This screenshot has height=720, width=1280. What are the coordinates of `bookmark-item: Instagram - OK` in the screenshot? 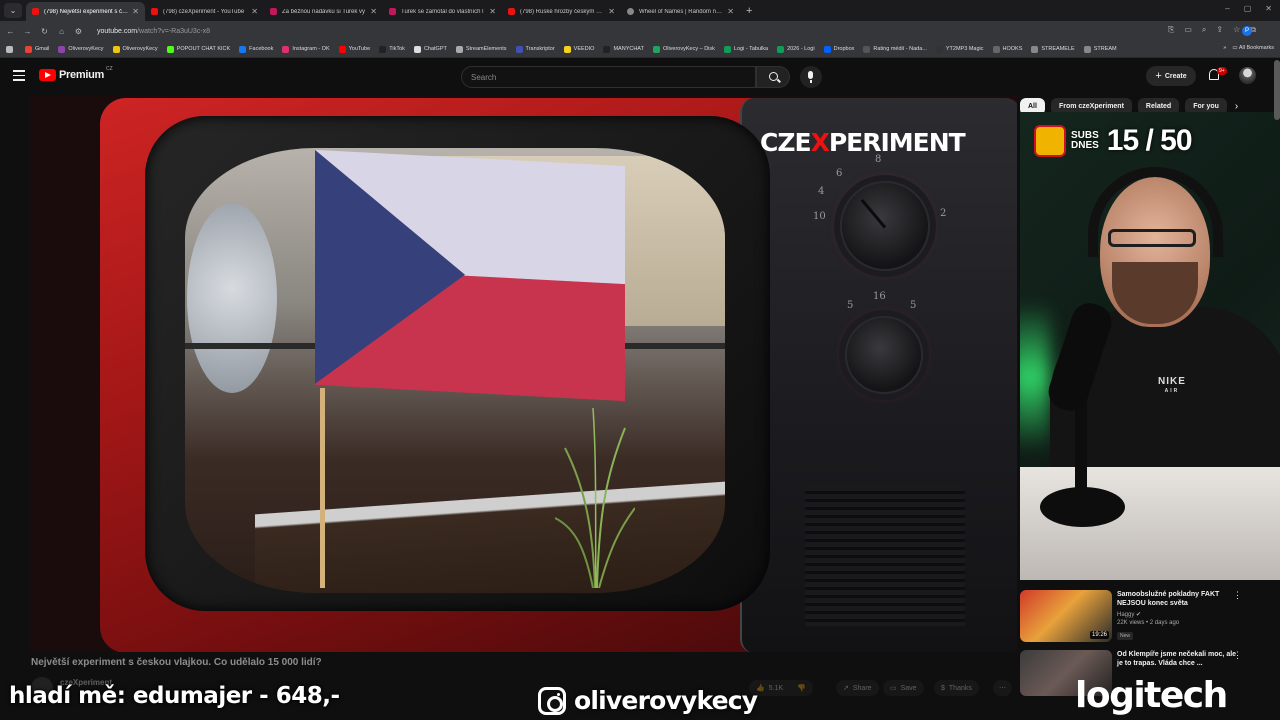 It's located at (306, 49).